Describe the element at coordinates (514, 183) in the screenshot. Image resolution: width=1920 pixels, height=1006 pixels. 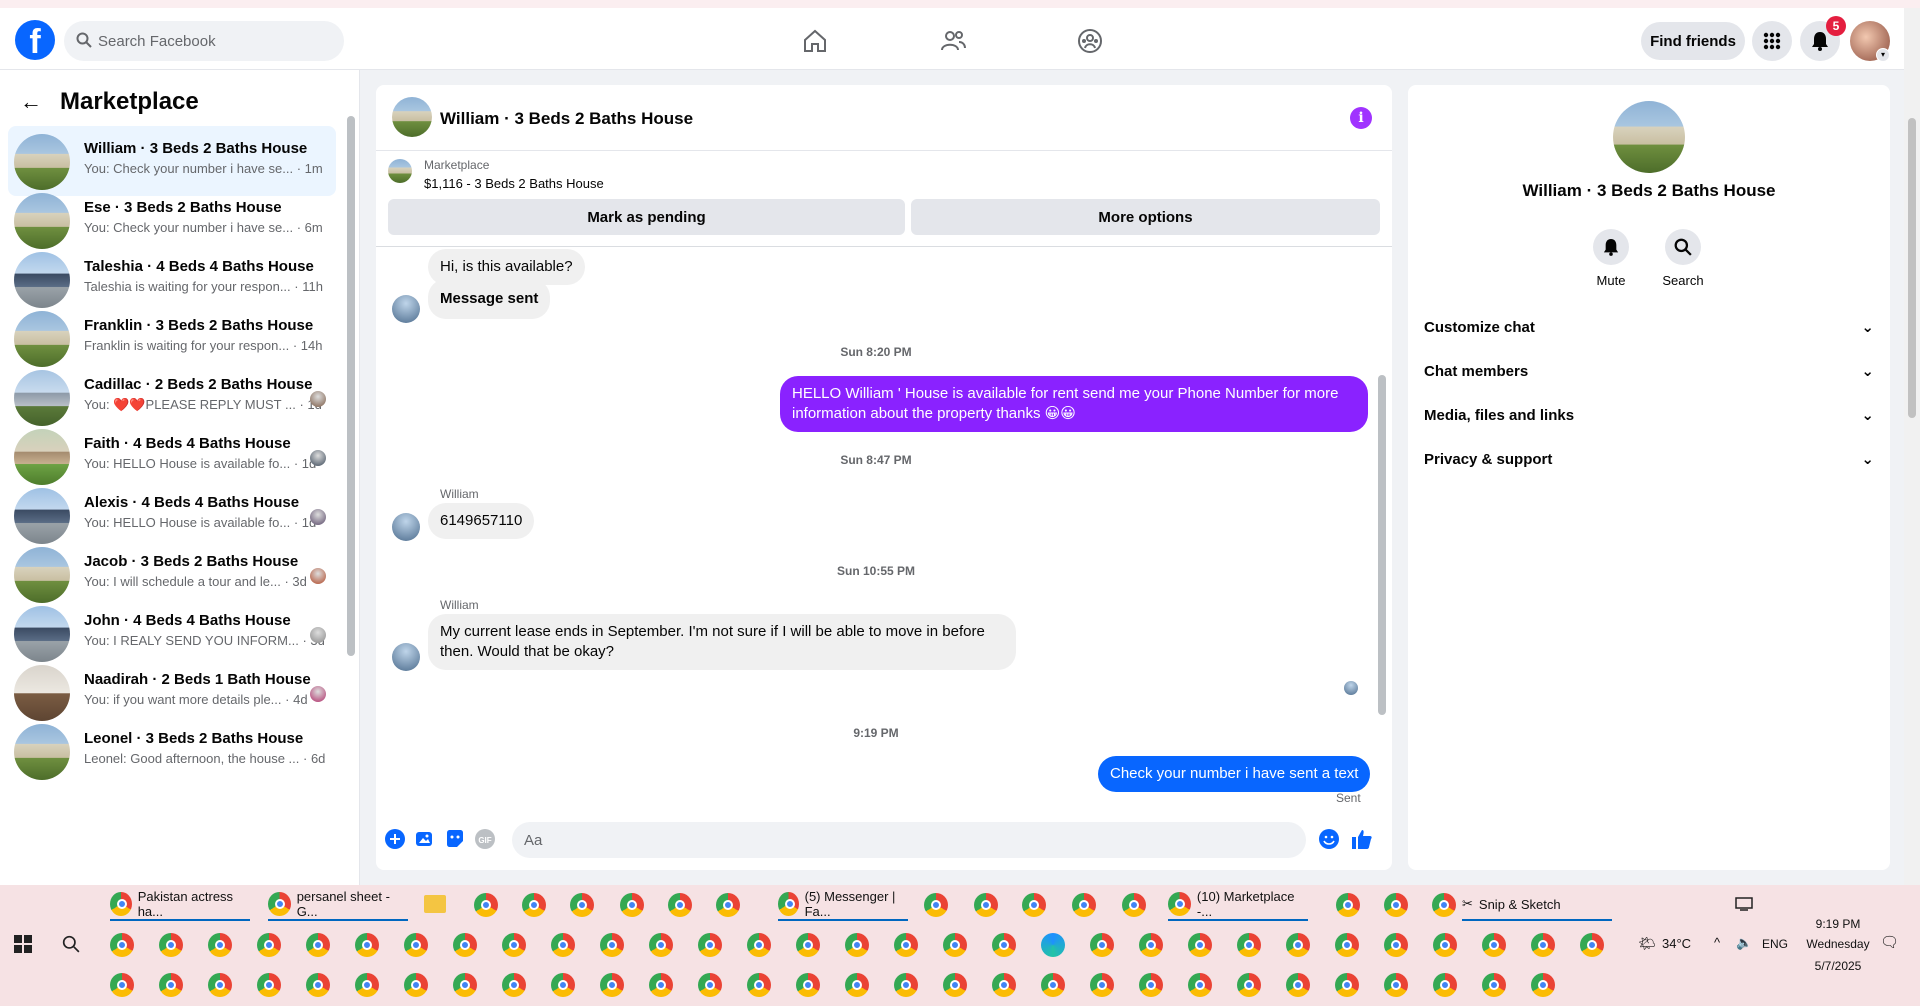
I see `listing-price-title: $1,116 - 3 Beds 2 Baths House` at that location.